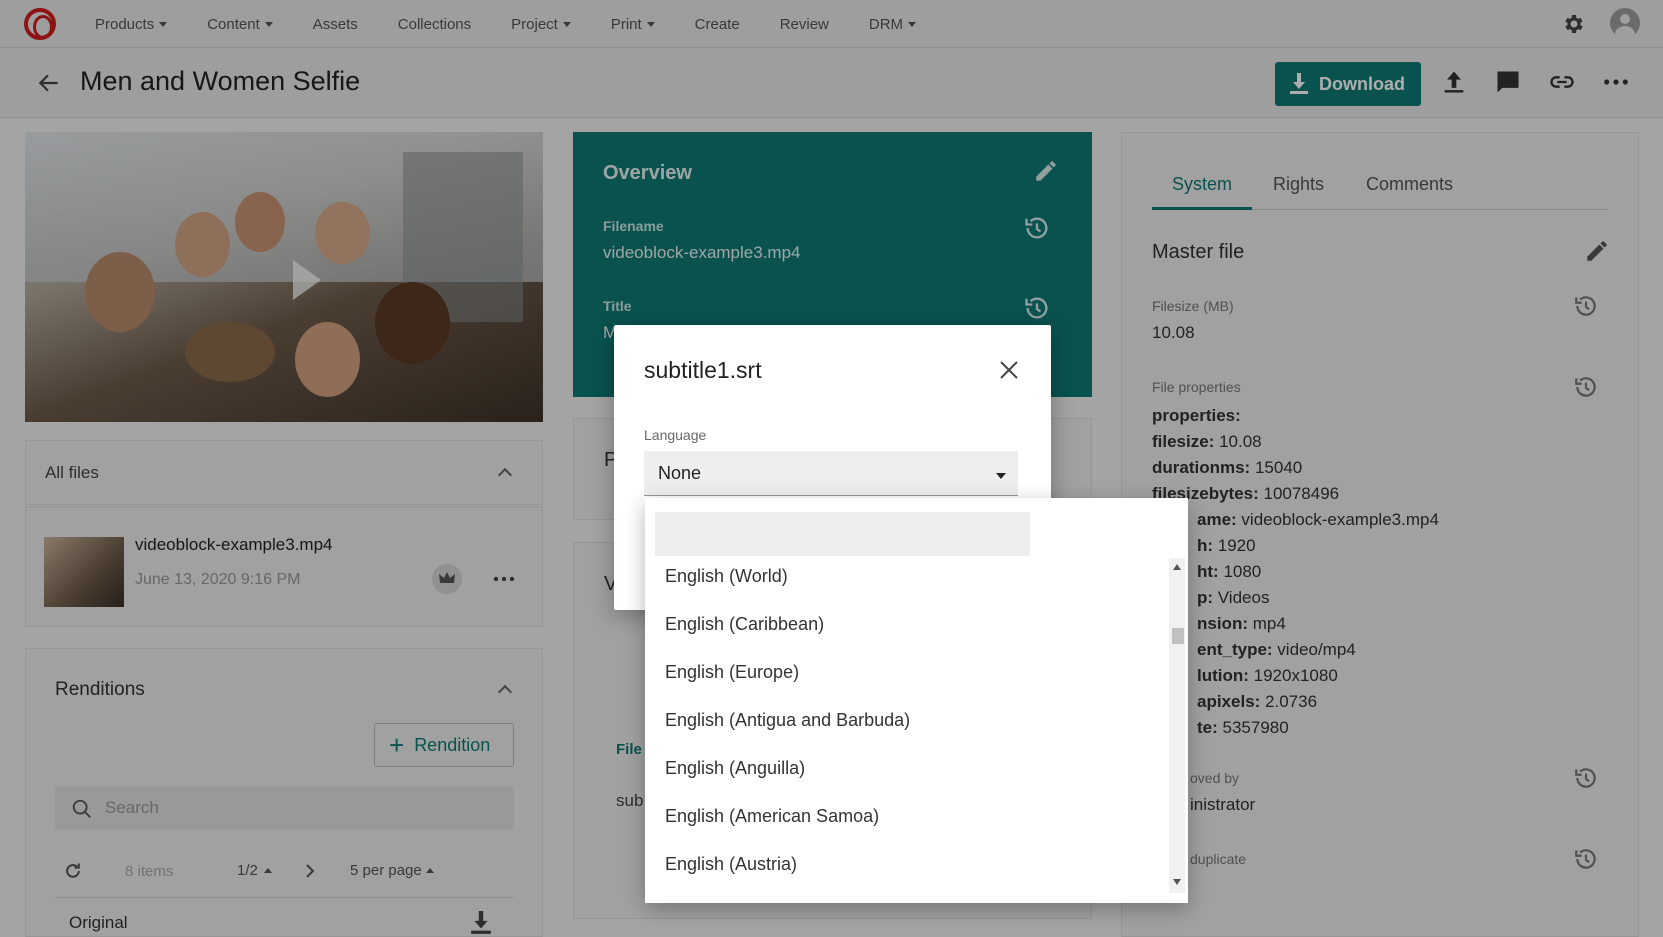 The image size is (1663, 937). What do you see at coordinates (1009, 370) in the screenshot?
I see `close-icon` at bounding box center [1009, 370].